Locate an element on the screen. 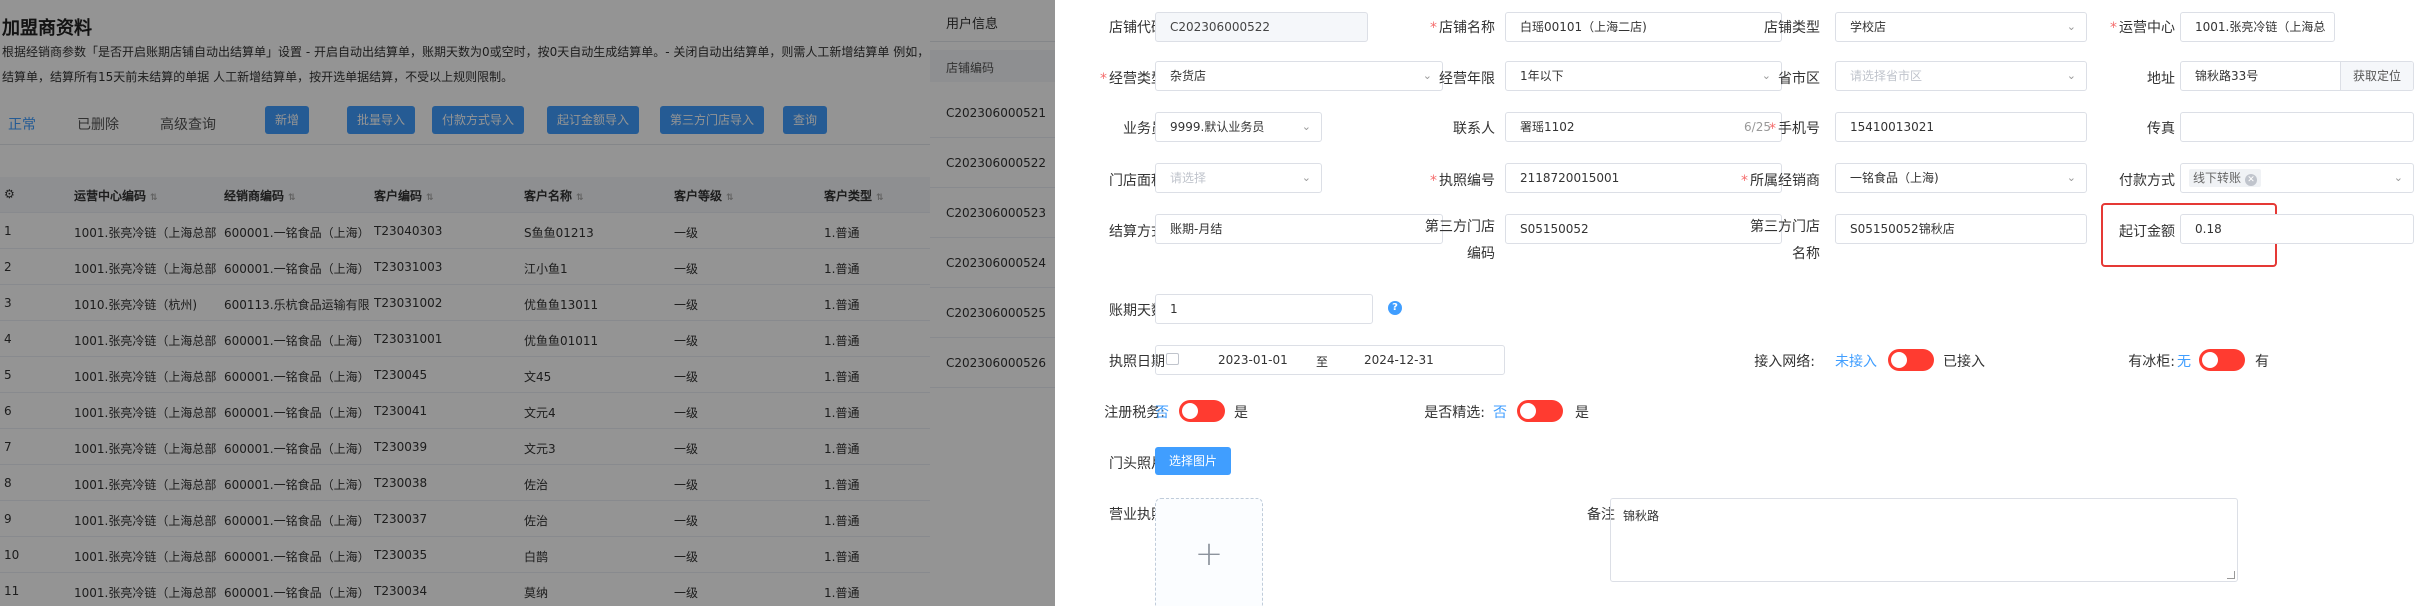 This screenshot has width=2419, height=606. biz-license-label: 营业执照 is located at coordinates (1137, 515).